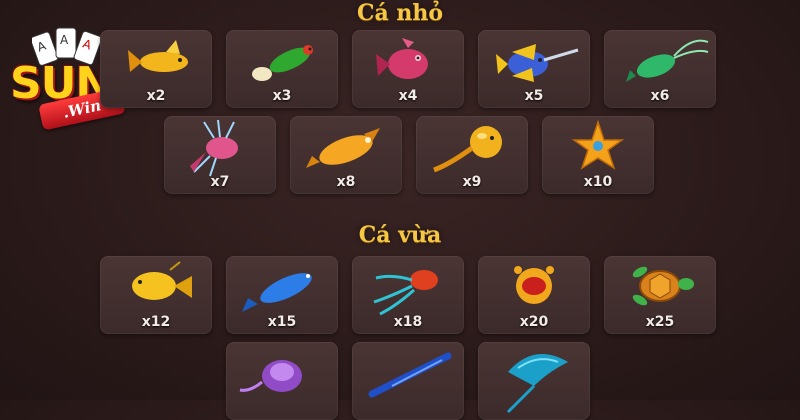  Describe the element at coordinates (156, 69) in the screenshot. I see `fish-card: x2` at that location.